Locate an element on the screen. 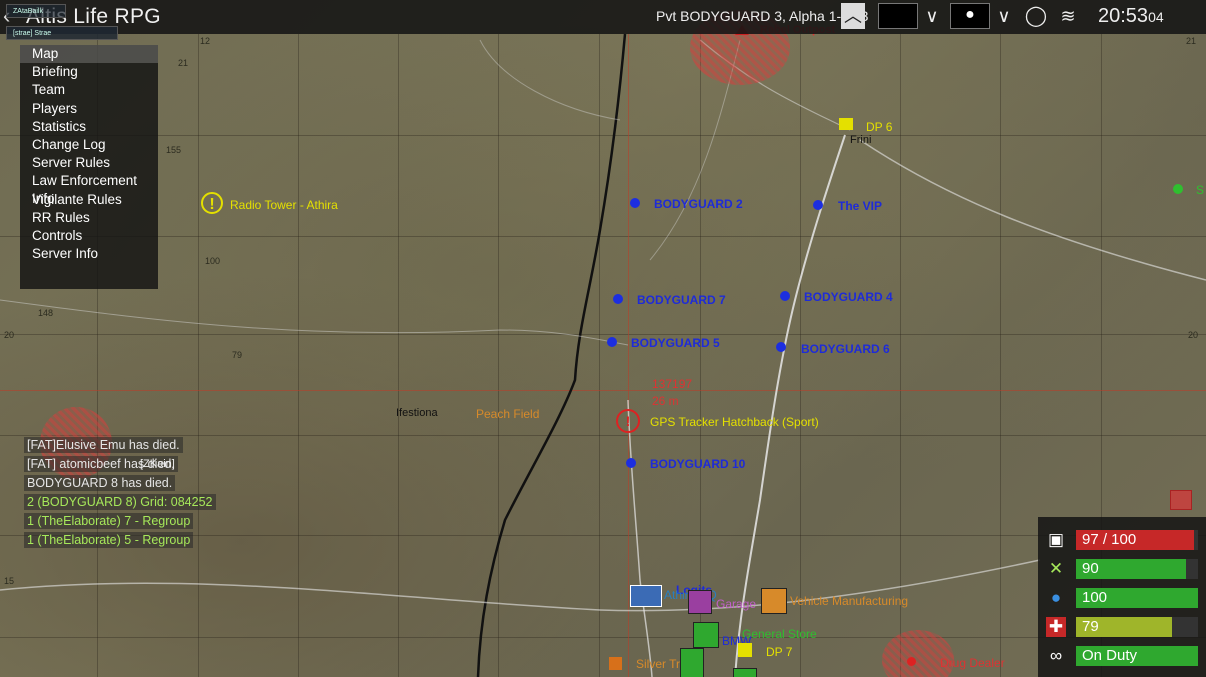 Image resolution: width=1206 pixels, height=677 pixels. bodyguard-10-label: BODYGUARD 10 is located at coordinates (698, 464).